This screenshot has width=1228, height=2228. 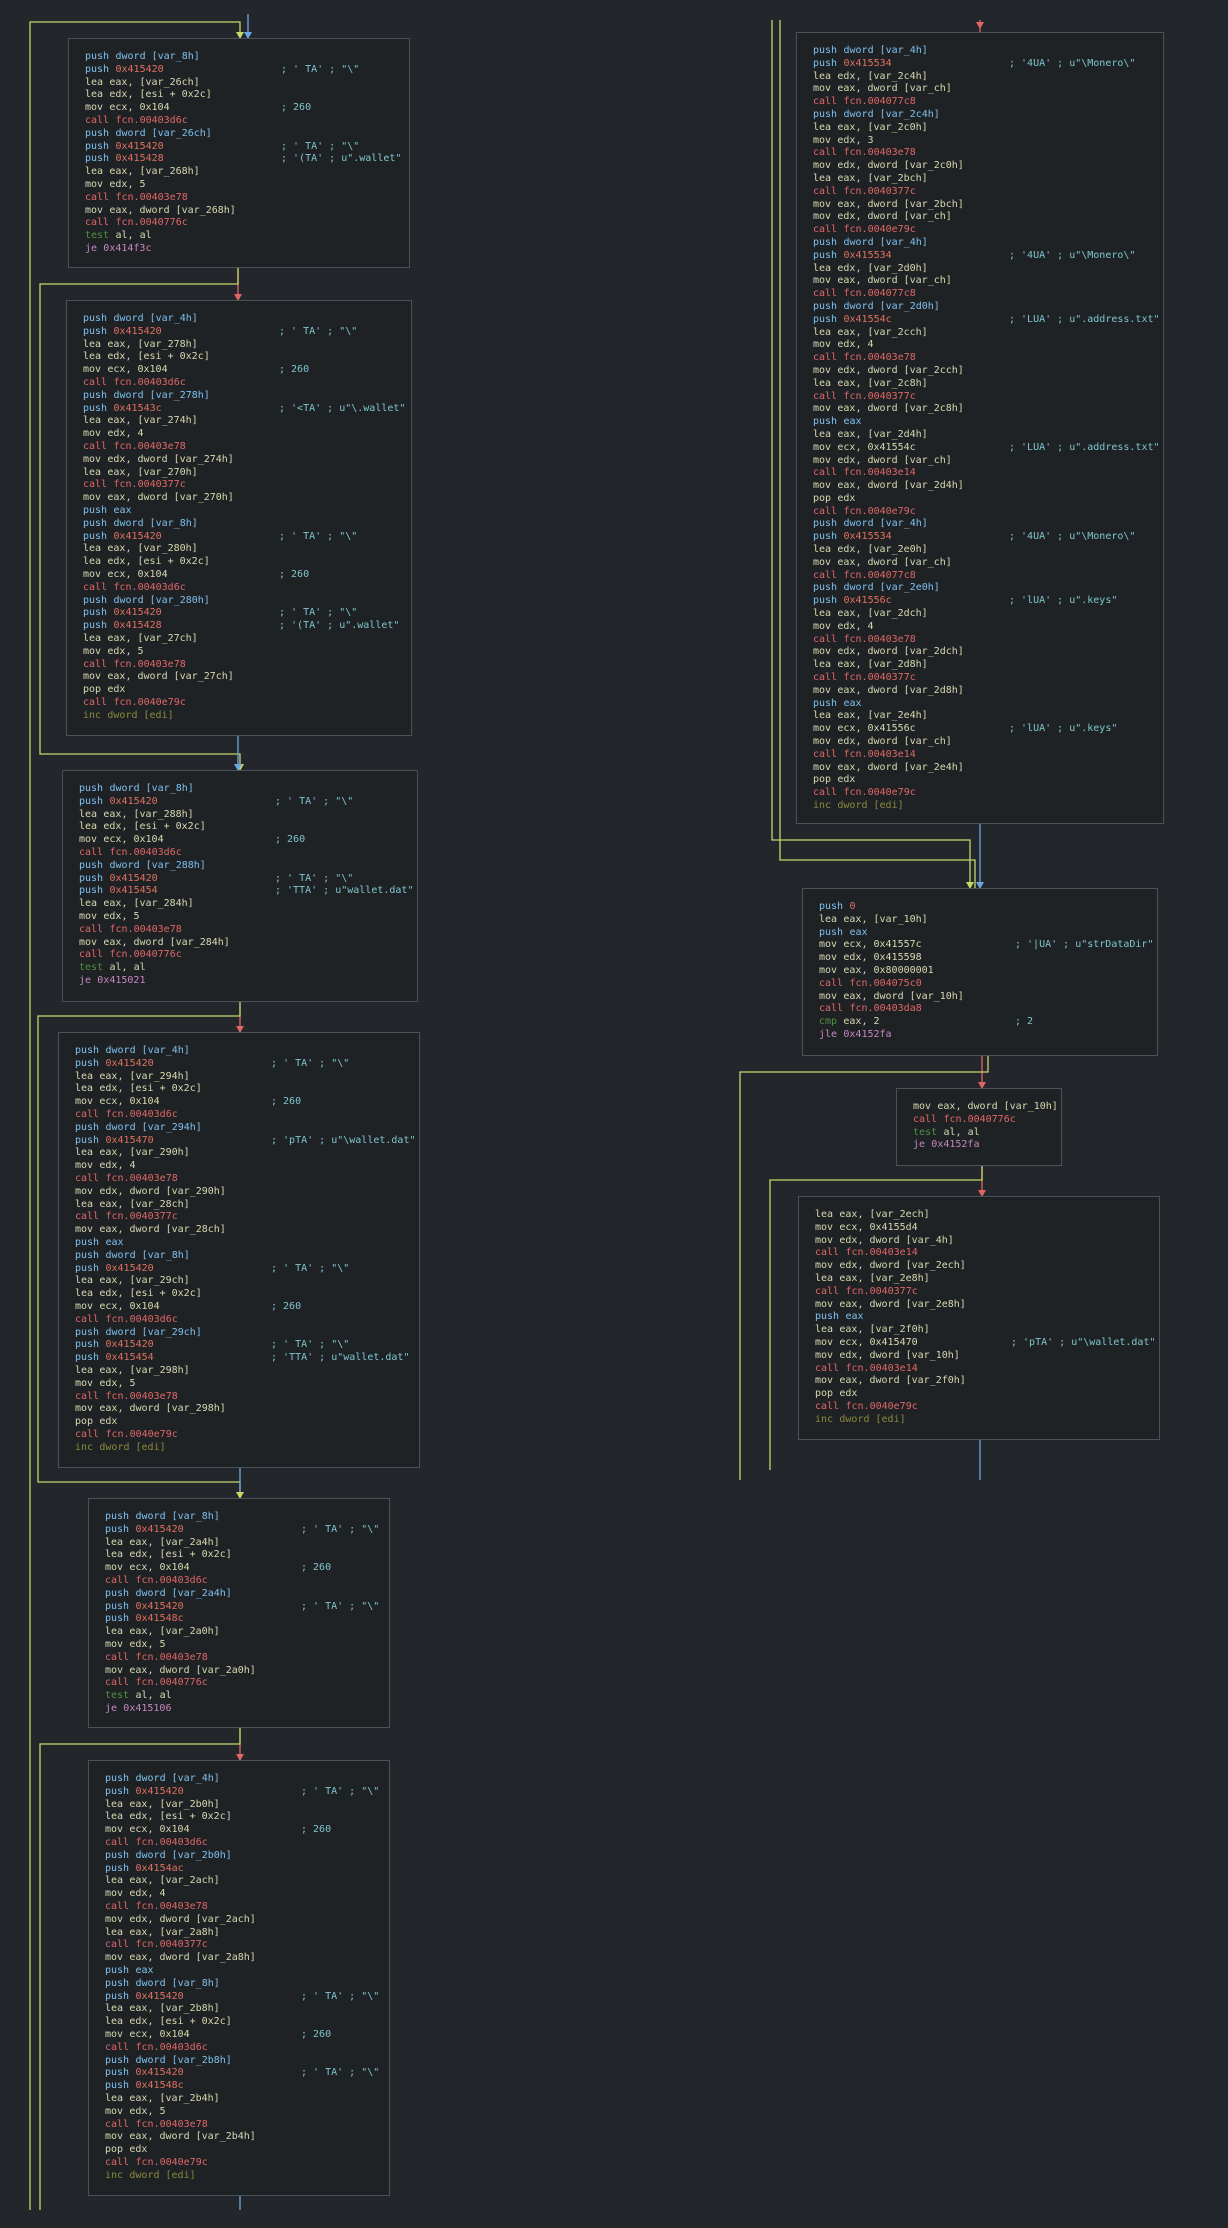 I want to click on instruction-line: mov eax, dword [var_2b4h], so click(x=247, y=2137).